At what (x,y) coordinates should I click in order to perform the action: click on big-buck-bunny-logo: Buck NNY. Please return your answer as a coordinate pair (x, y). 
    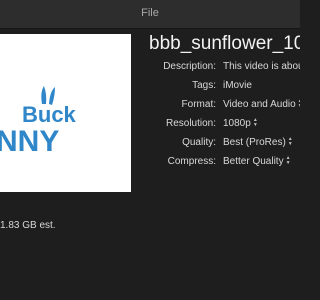
    Looking at the image, I should click on (38, 122).